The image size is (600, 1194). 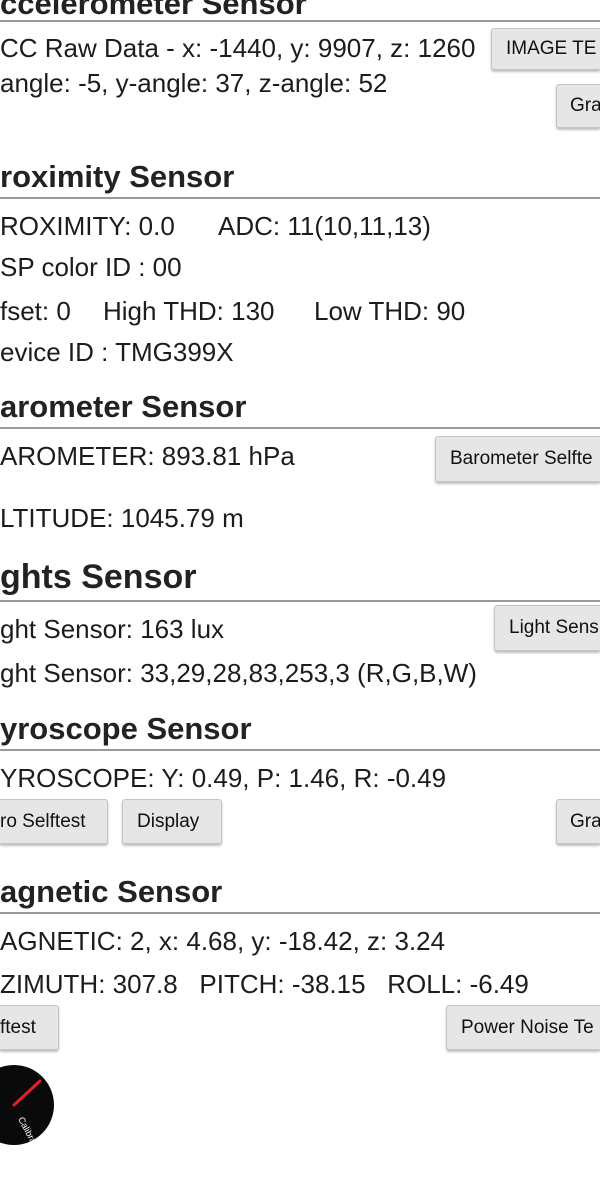 I want to click on proximity-divider, so click(x=300, y=198).